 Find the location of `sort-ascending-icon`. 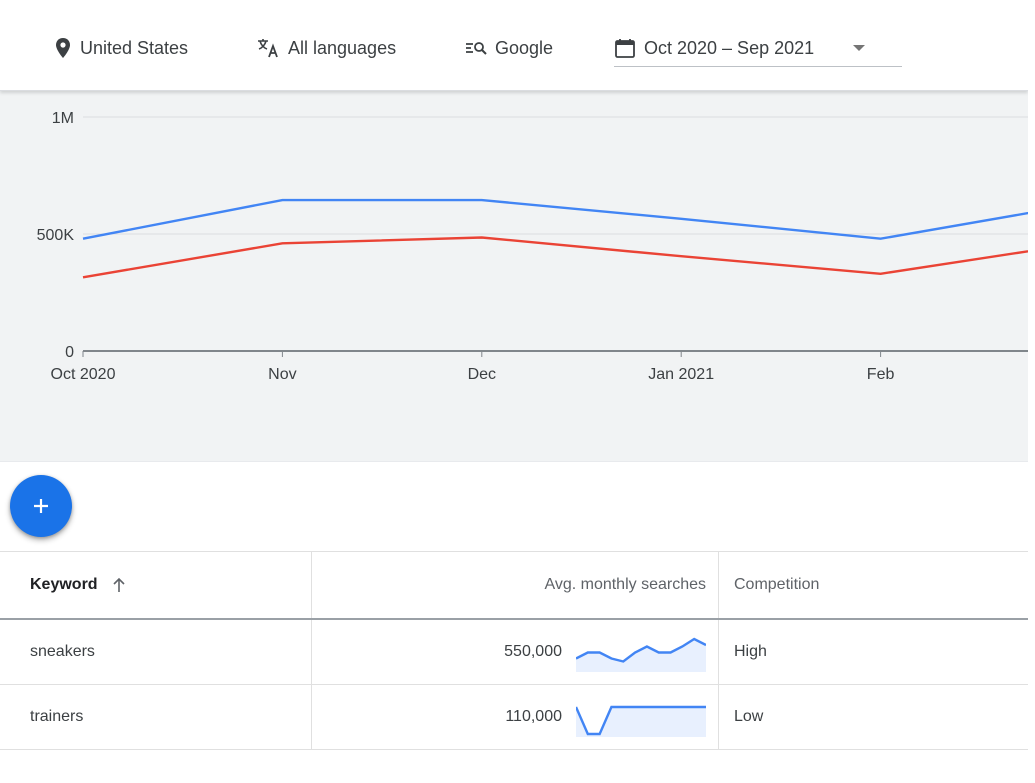

sort-ascending-icon is located at coordinates (119, 585).